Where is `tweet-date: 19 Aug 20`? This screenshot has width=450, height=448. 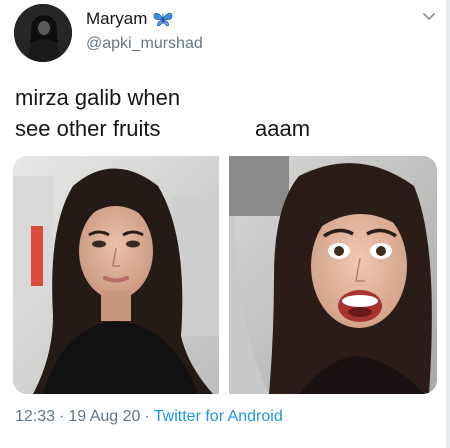 tweet-date: 19 Aug 20 is located at coordinates (104, 416).